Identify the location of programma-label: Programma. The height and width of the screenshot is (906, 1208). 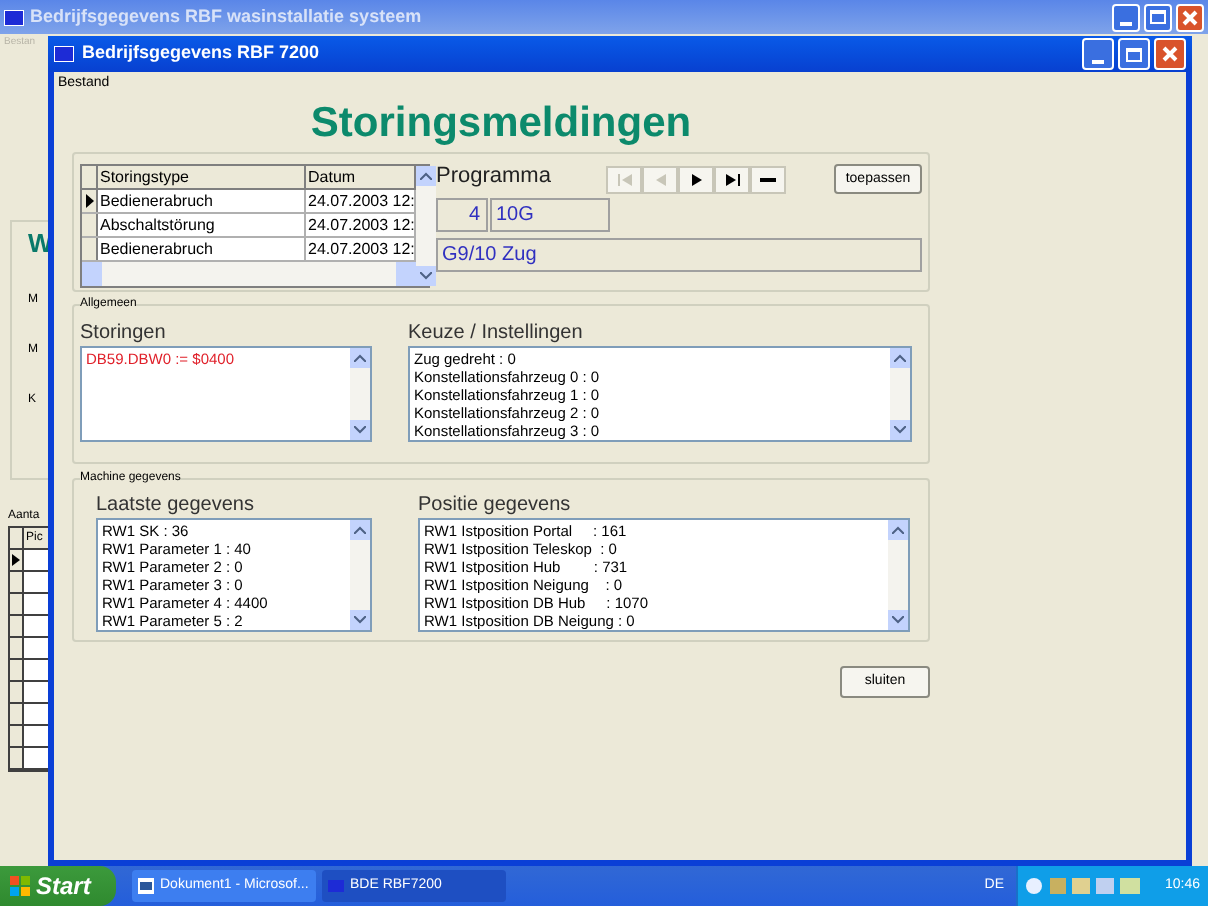
(493, 177).